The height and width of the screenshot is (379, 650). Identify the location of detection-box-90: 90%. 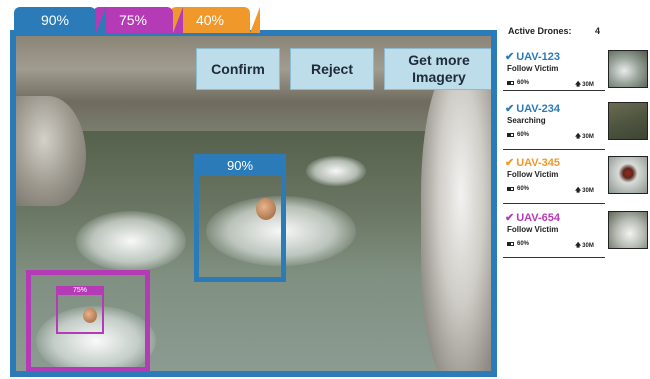
(240, 218).